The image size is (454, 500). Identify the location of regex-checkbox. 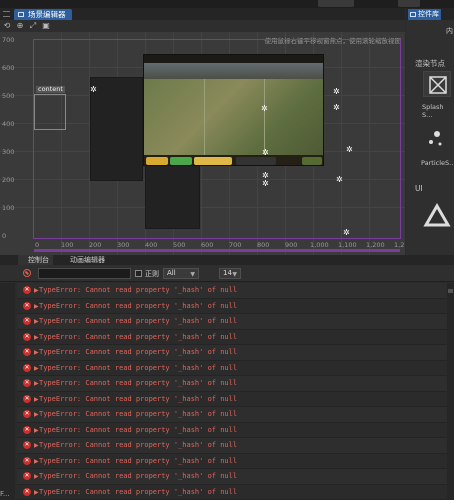
(138, 273).